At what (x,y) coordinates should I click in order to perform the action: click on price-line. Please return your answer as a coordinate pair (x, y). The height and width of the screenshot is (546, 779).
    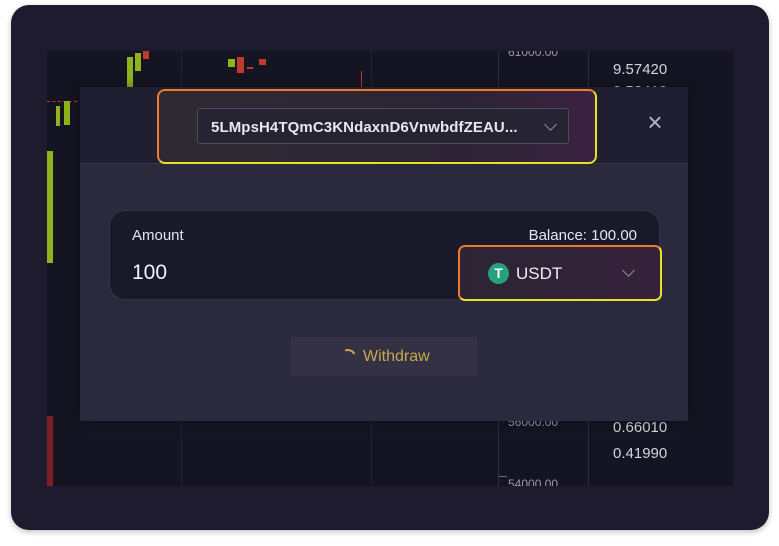
    Looking at the image, I should click on (62, 102).